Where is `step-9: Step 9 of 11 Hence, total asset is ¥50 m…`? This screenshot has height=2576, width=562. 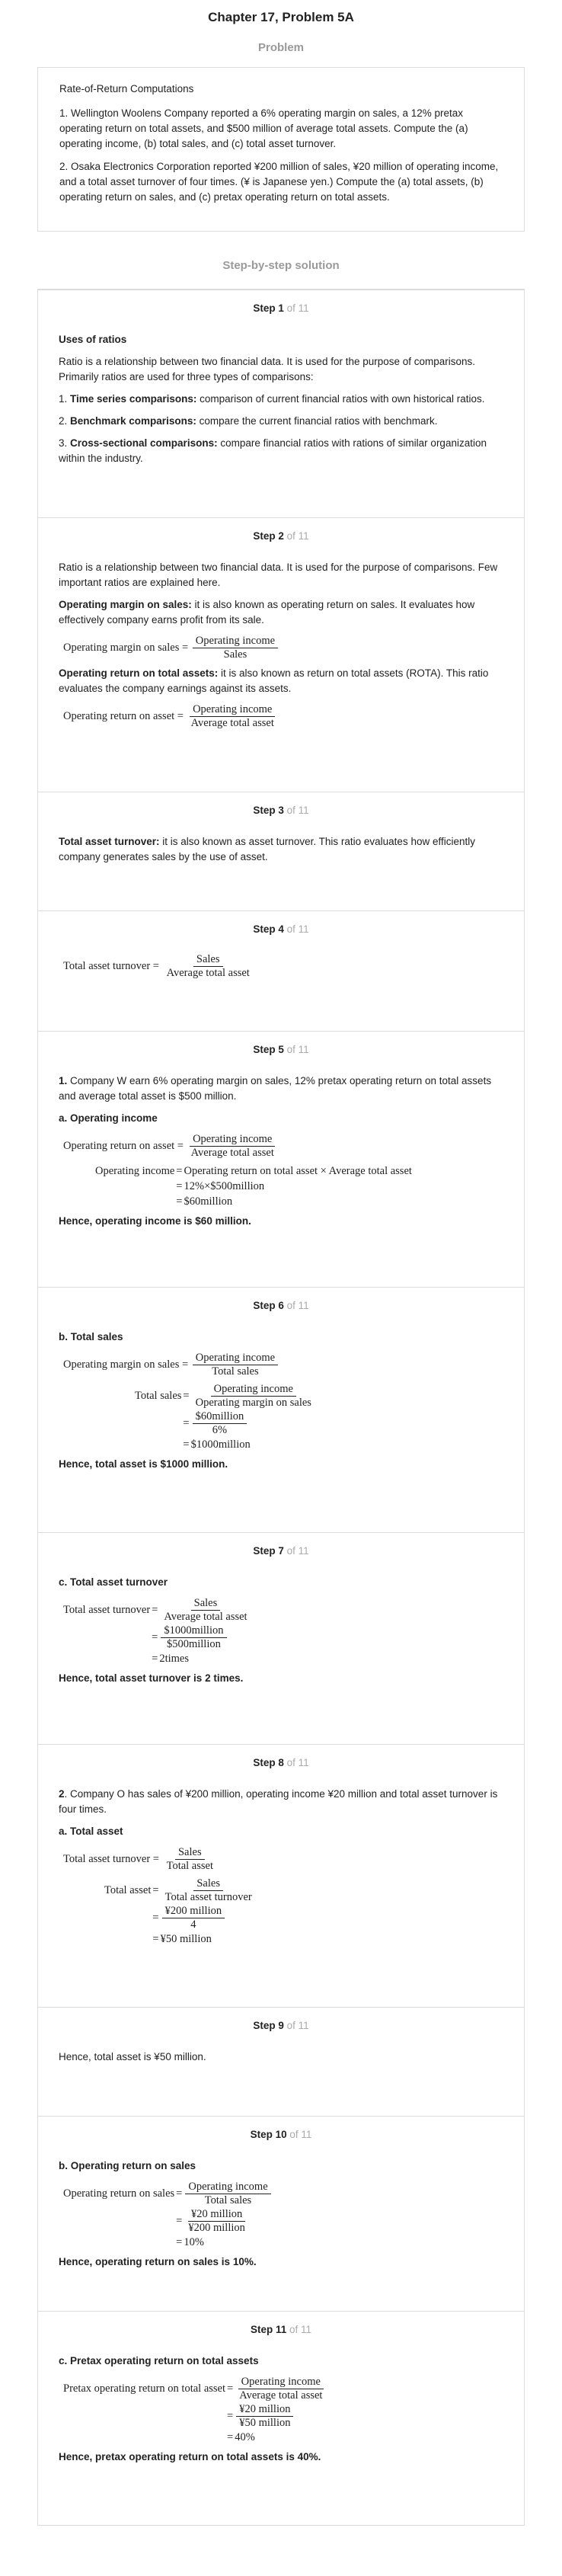 step-9: Step 9 of 11 Hence, total asset is ¥50 m… is located at coordinates (281, 2062).